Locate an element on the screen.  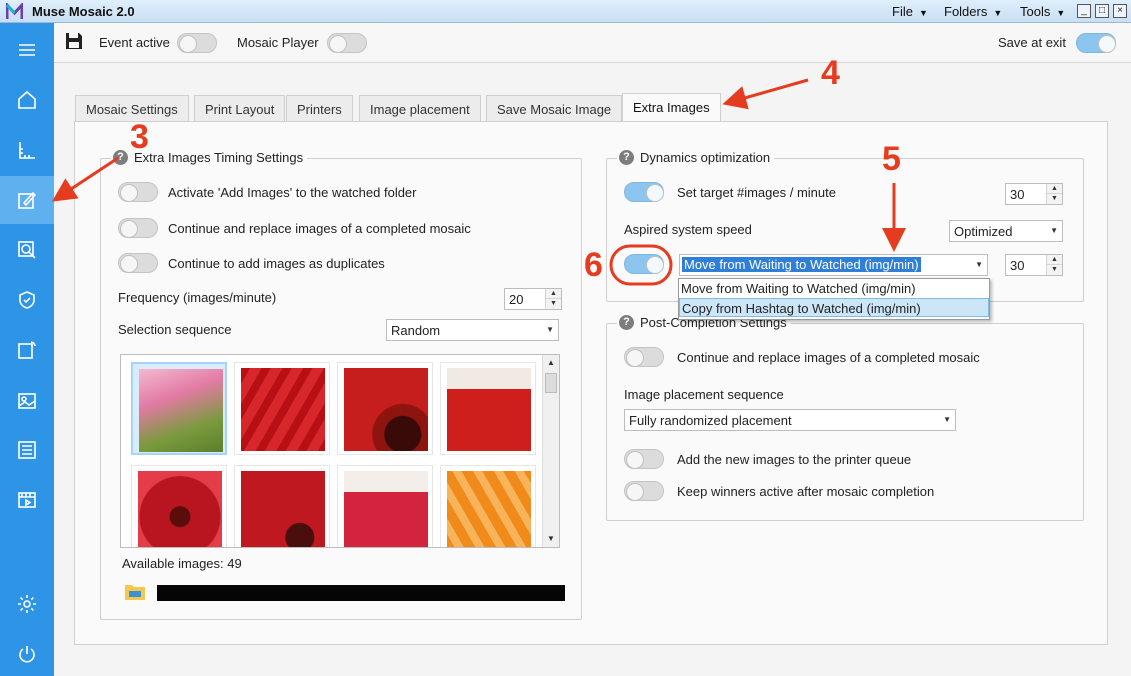
cast-icon is located at coordinates (27, 350).